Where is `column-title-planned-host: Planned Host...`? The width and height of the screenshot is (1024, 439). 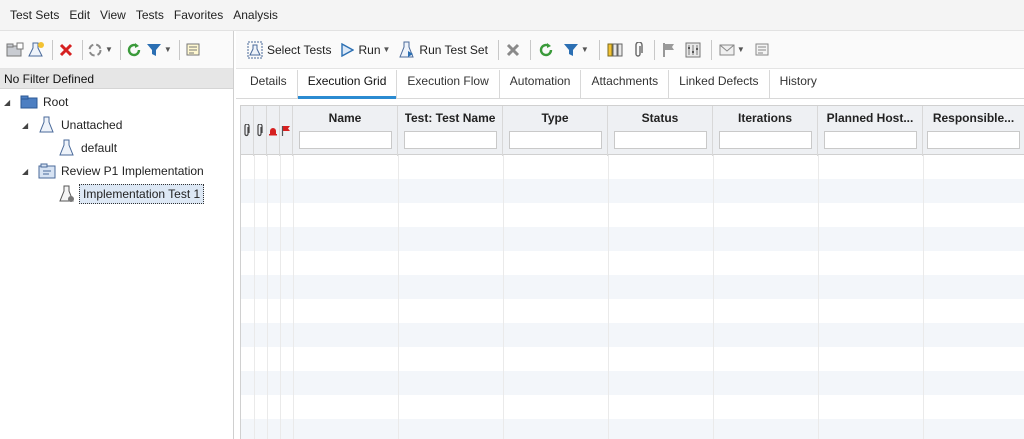
column-title-planned-host: Planned Host... is located at coordinates (870, 118).